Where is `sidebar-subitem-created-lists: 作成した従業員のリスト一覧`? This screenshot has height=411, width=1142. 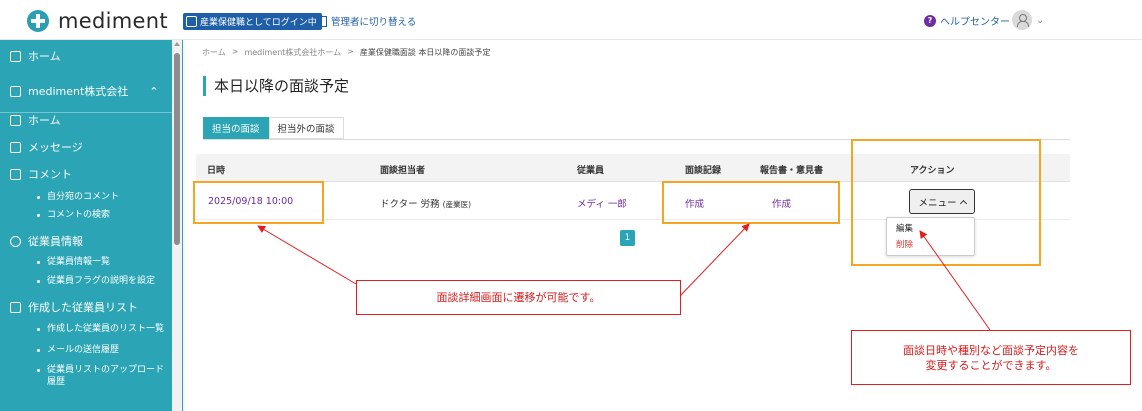
sidebar-subitem-created-lists: 作成した従業員のリスト一覧 is located at coordinates (100, 329).